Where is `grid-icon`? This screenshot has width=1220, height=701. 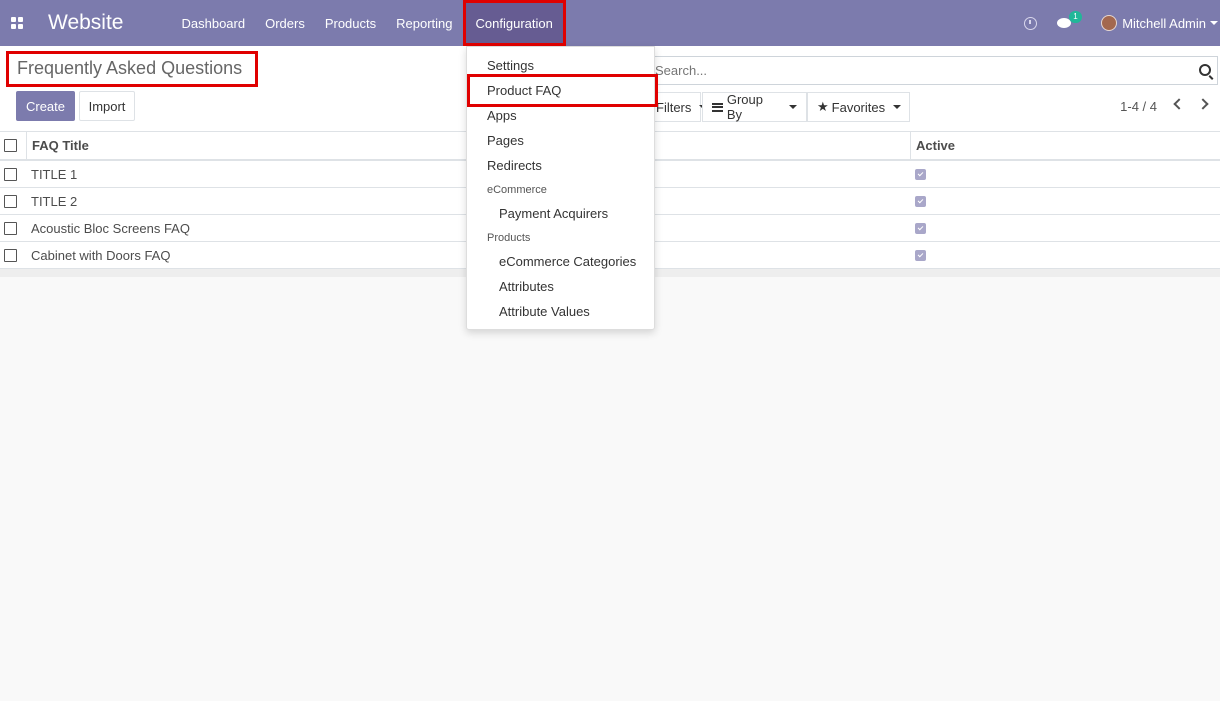
grid-icon is located at coordinates (17, 23).